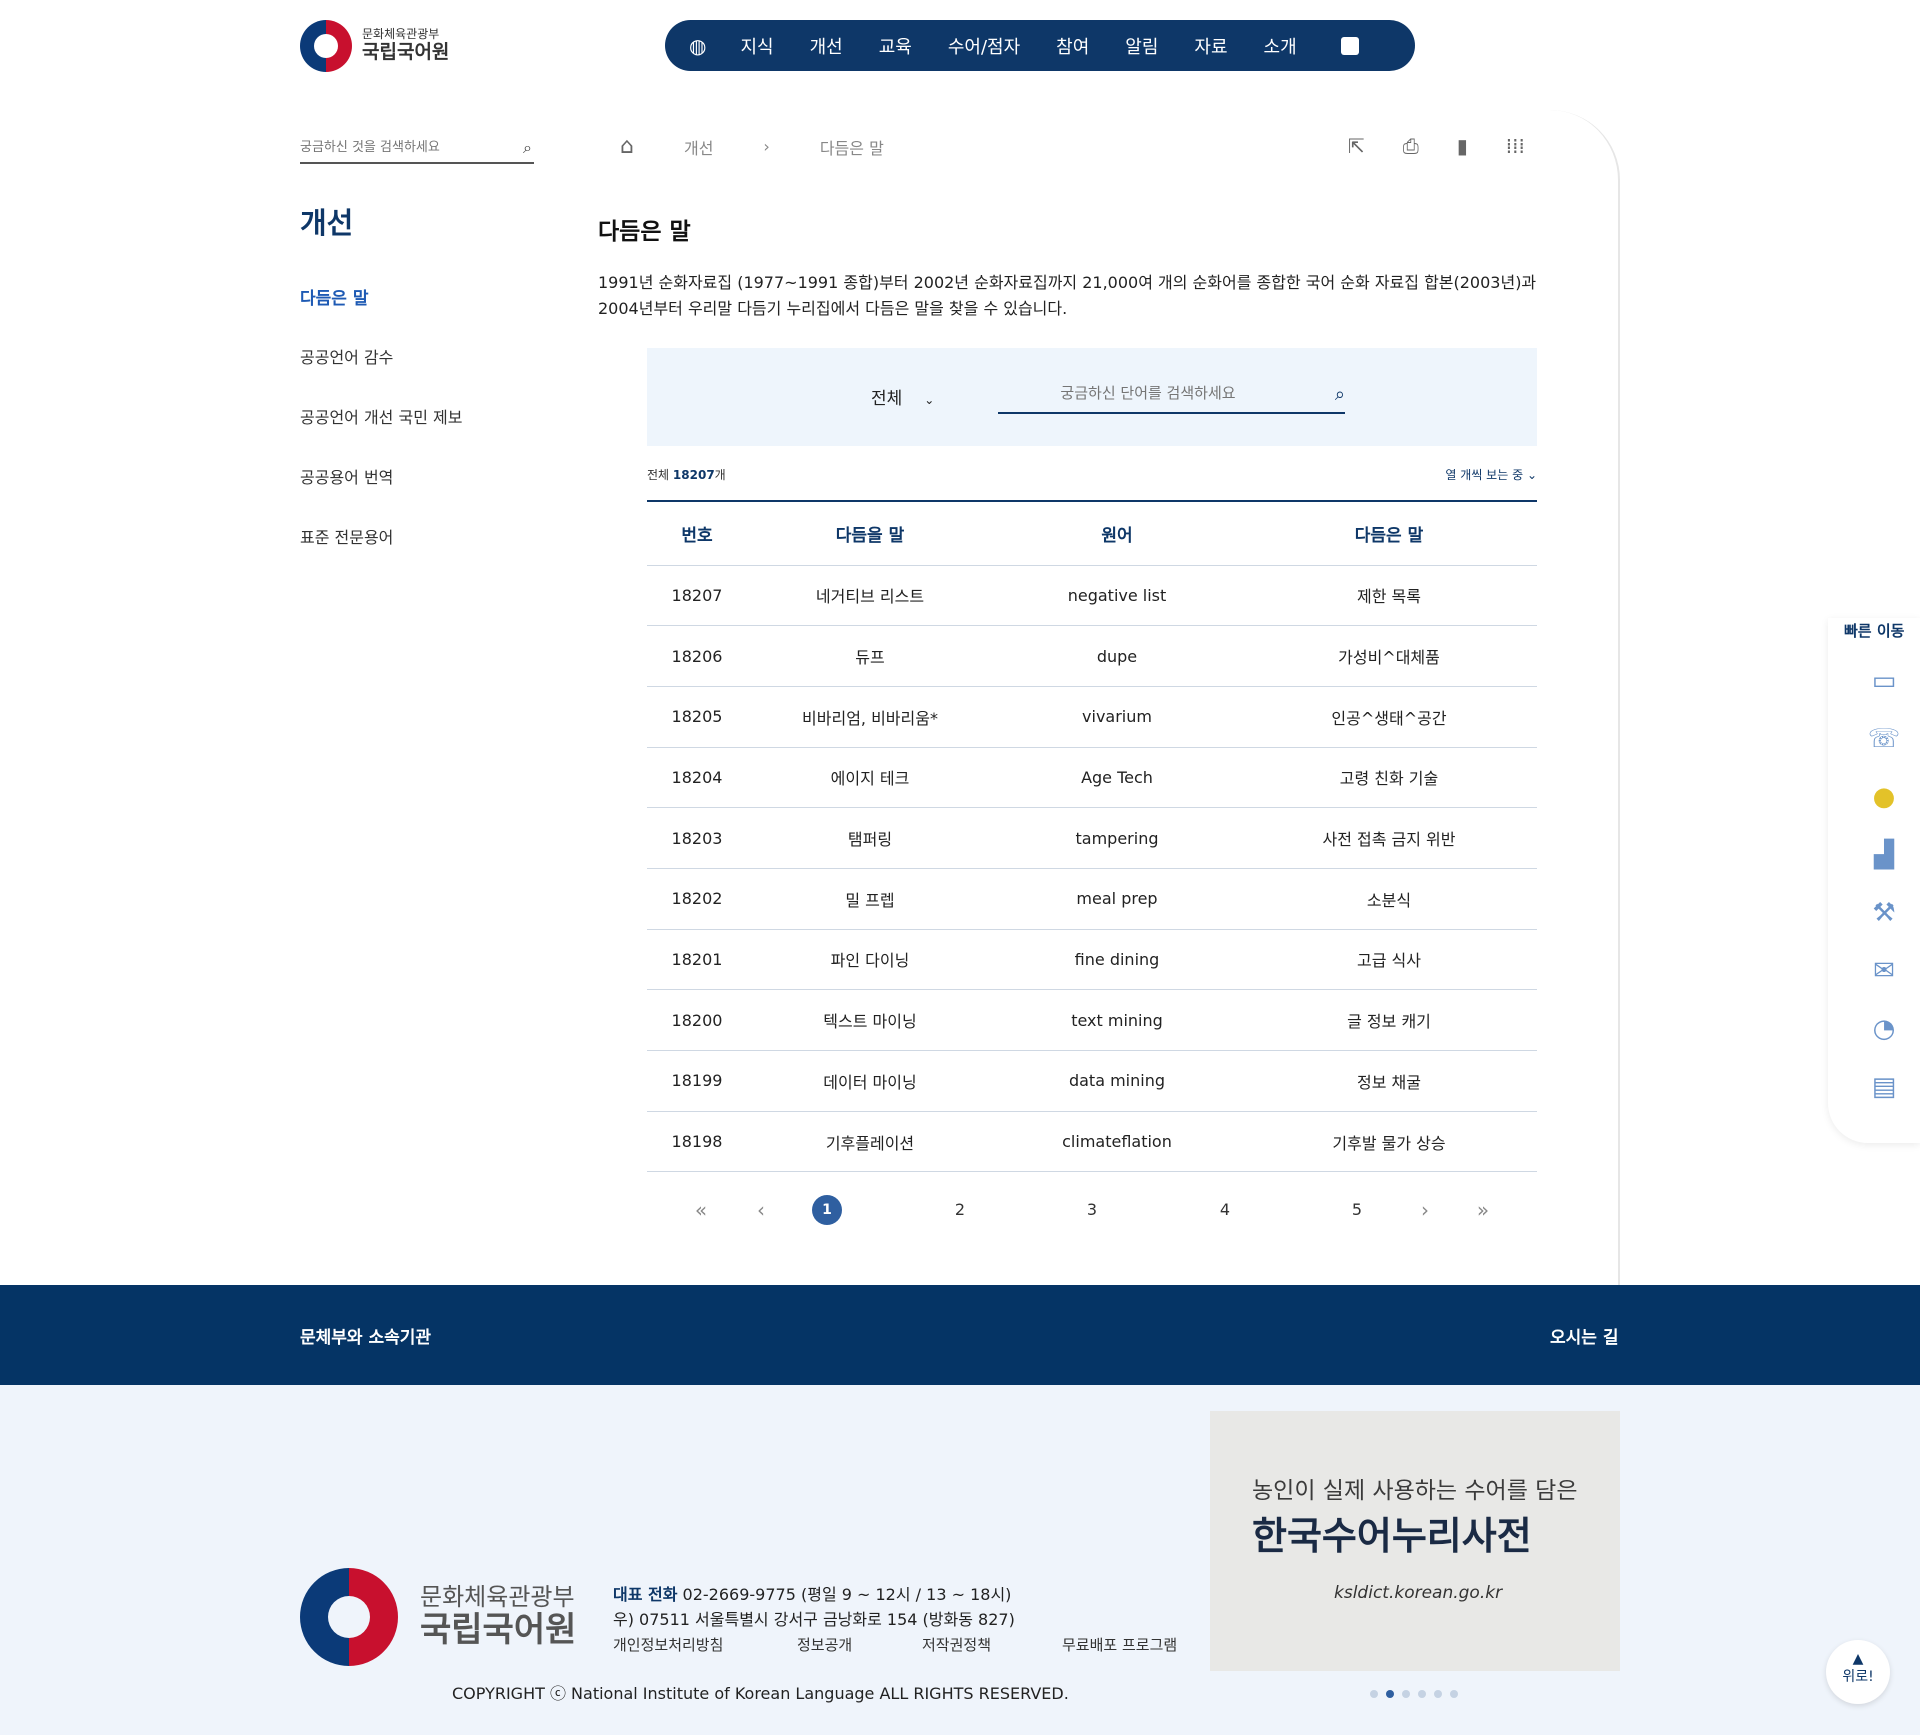 The width and height of the screenshot is (1920, 1735). What do you see at coordinates (1390, 1694) in the screenshot?
I see `banner-dot-active` at bounding box center [1390, 1694].